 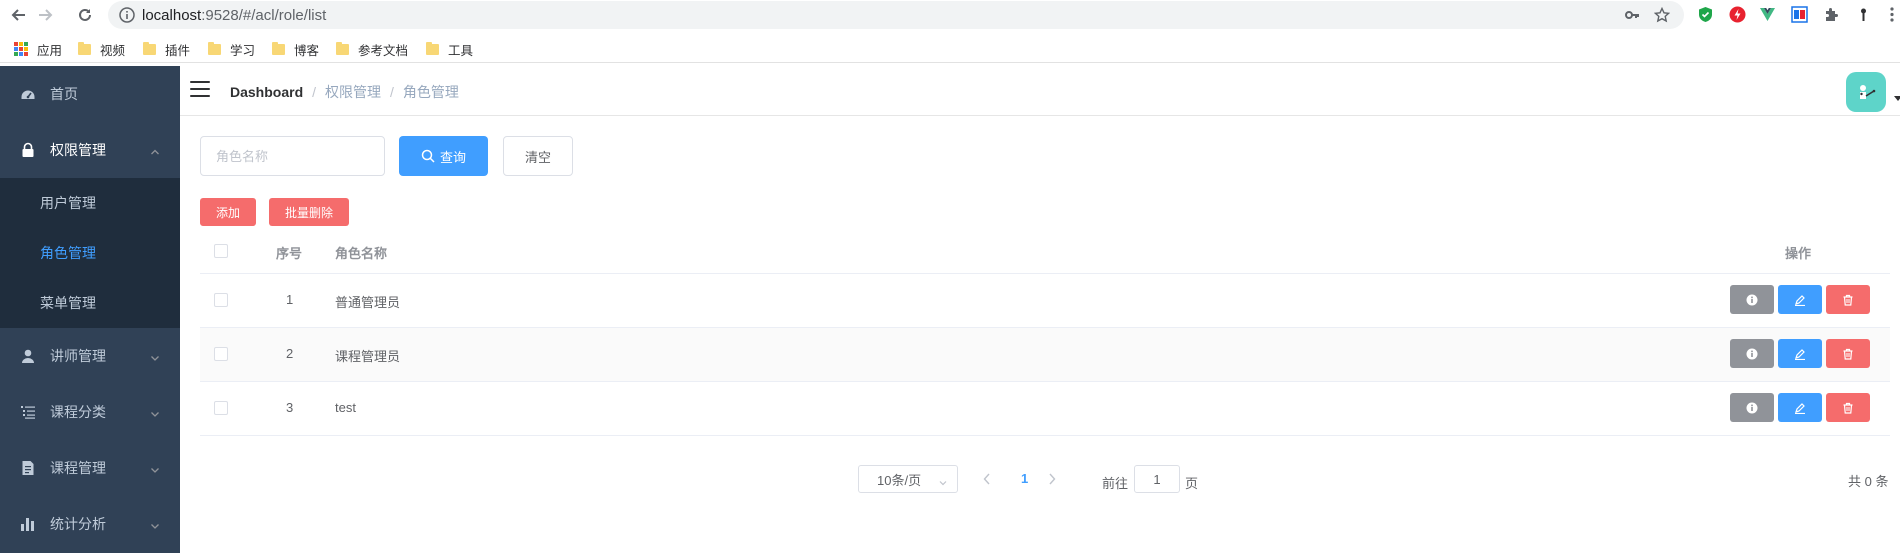 I want to click on chevron-up-icon, so click(x=155, y=149).